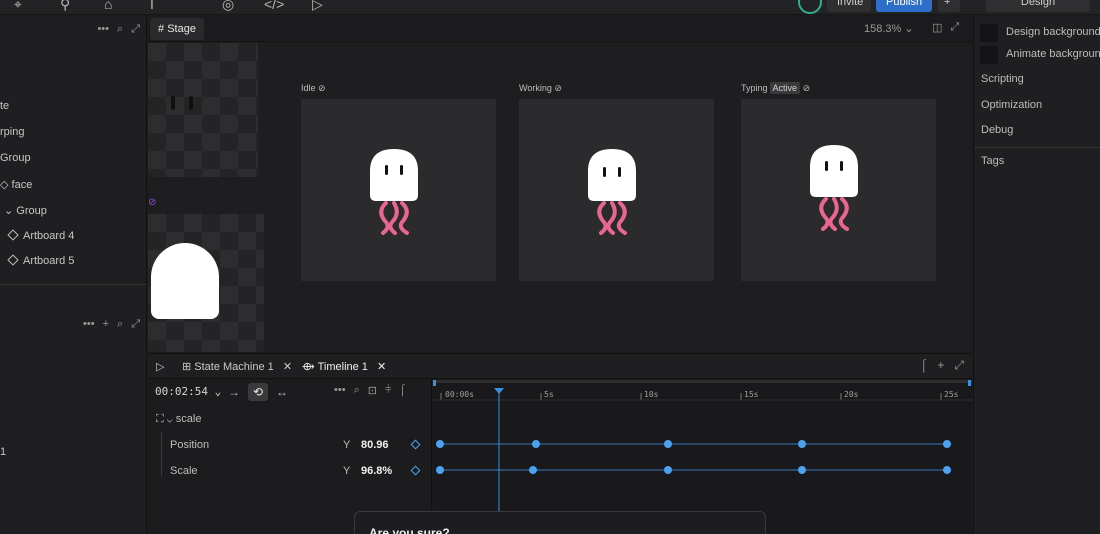 The height and width of the screenshot is (534, 1100). What do you see at coordinates (409, 530) in the screenshot?
I see `dialog-title: Are you sure?` at bounding box center [409, 530].